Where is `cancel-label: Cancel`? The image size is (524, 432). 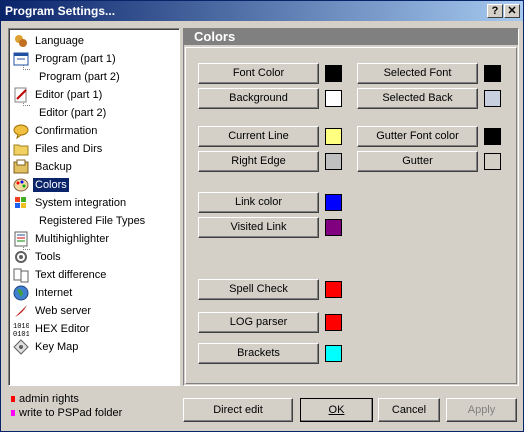
cancel-label: Cancel is located at coordinates (409, 410).